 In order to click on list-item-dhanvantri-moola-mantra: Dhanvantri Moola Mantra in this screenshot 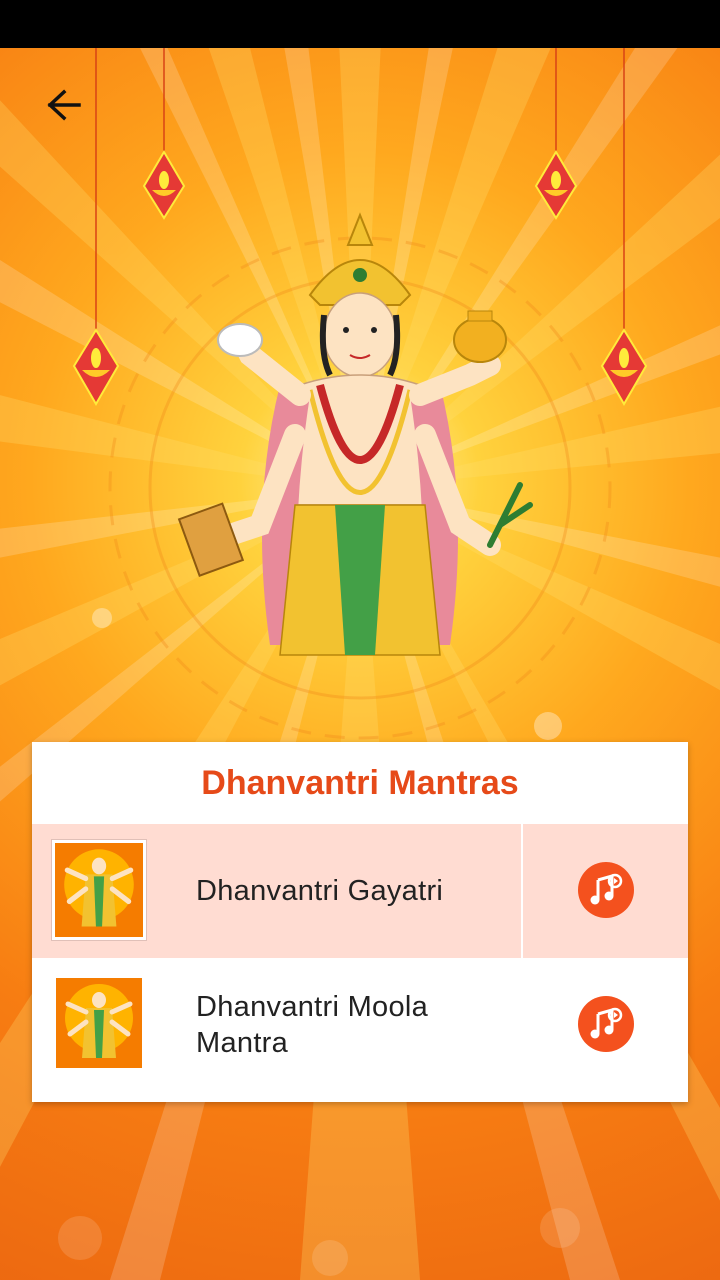, I will do `click(360, 1025)`.